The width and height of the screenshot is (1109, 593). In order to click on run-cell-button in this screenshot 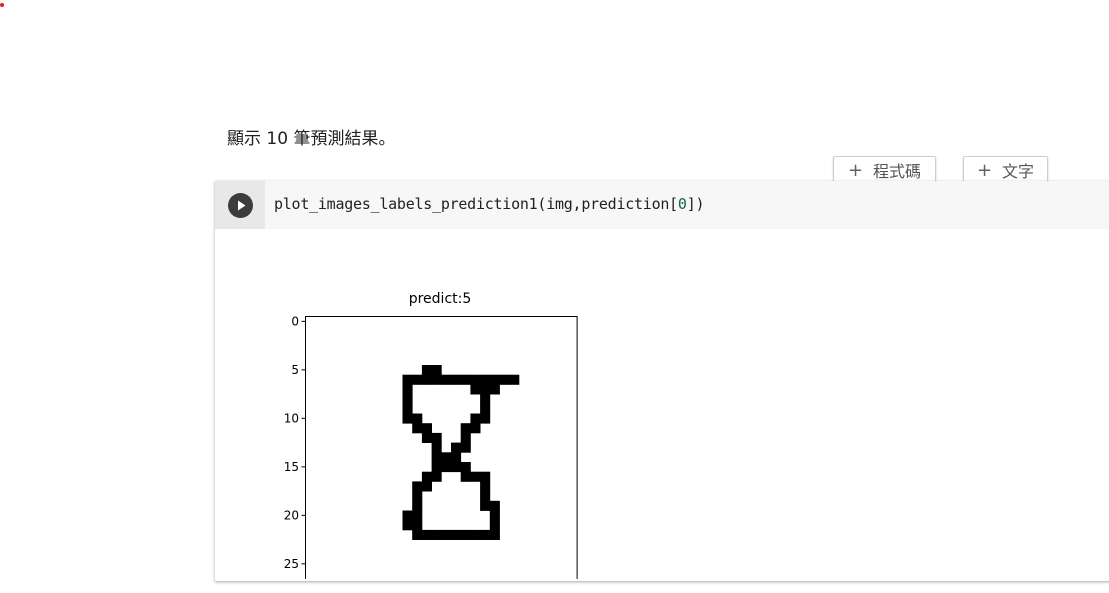, I will do `click(240, 205)`.